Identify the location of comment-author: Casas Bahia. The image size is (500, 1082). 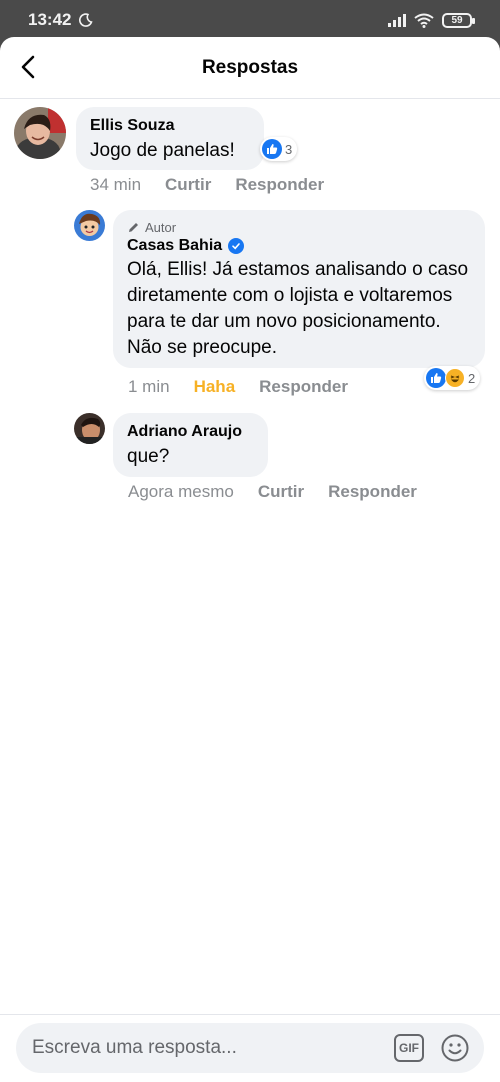
(174, 246).